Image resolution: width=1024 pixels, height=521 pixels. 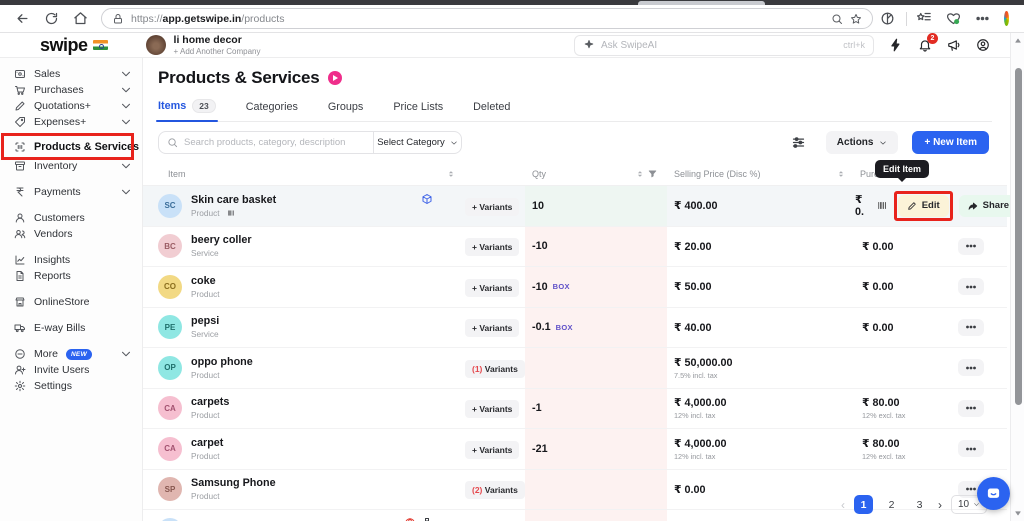 I want to click on quick-actions-icon, so click(x=896, y=45).